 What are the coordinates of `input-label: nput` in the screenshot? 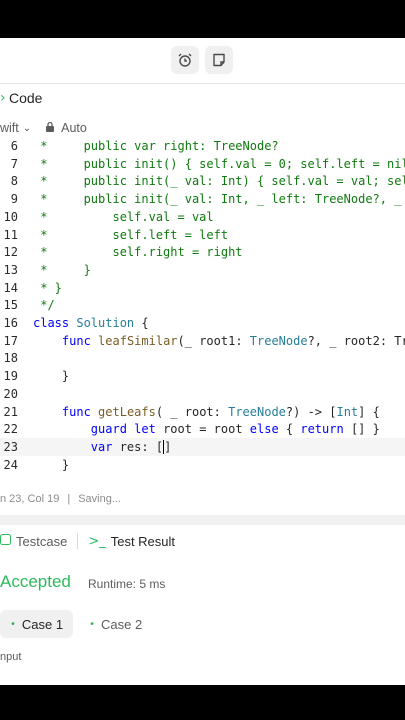 It's located at (11, 657).